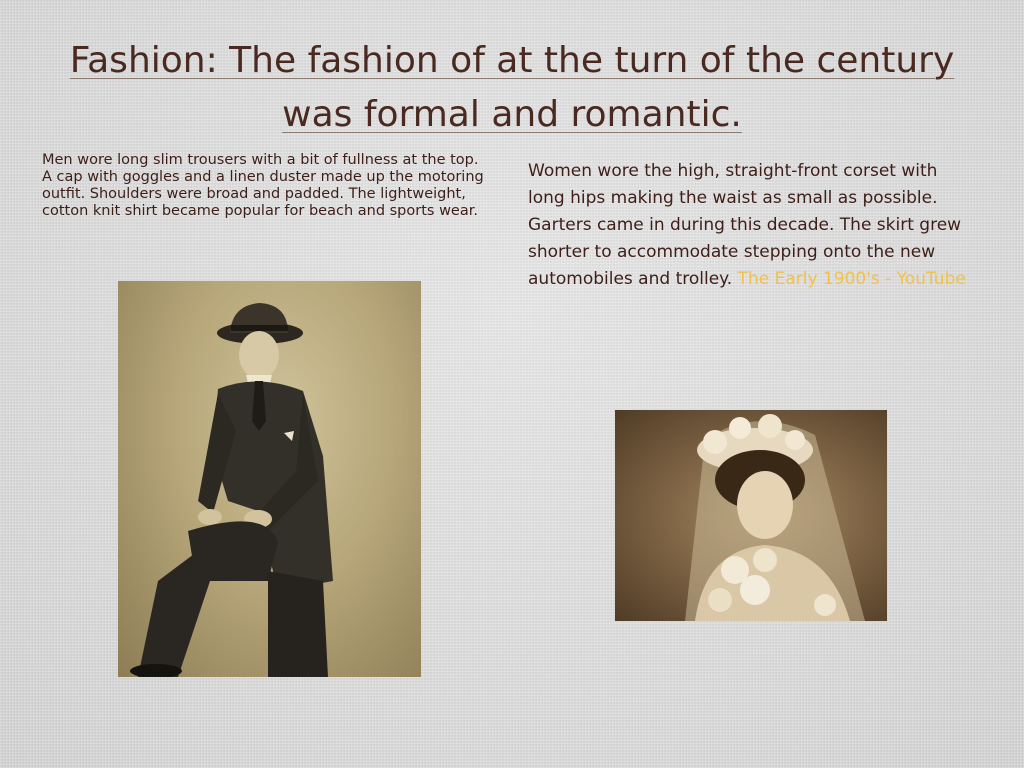 The width and height of the screenshot is (1024, 768). I want to click on youtube-link: The Early 1900's - YouTube, so click(852, 279).